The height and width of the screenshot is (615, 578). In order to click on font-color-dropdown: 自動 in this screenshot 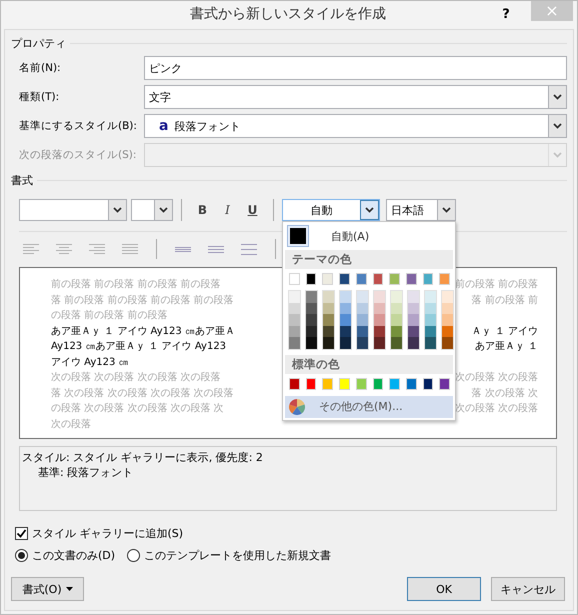, I will do `click(331, 210)`.